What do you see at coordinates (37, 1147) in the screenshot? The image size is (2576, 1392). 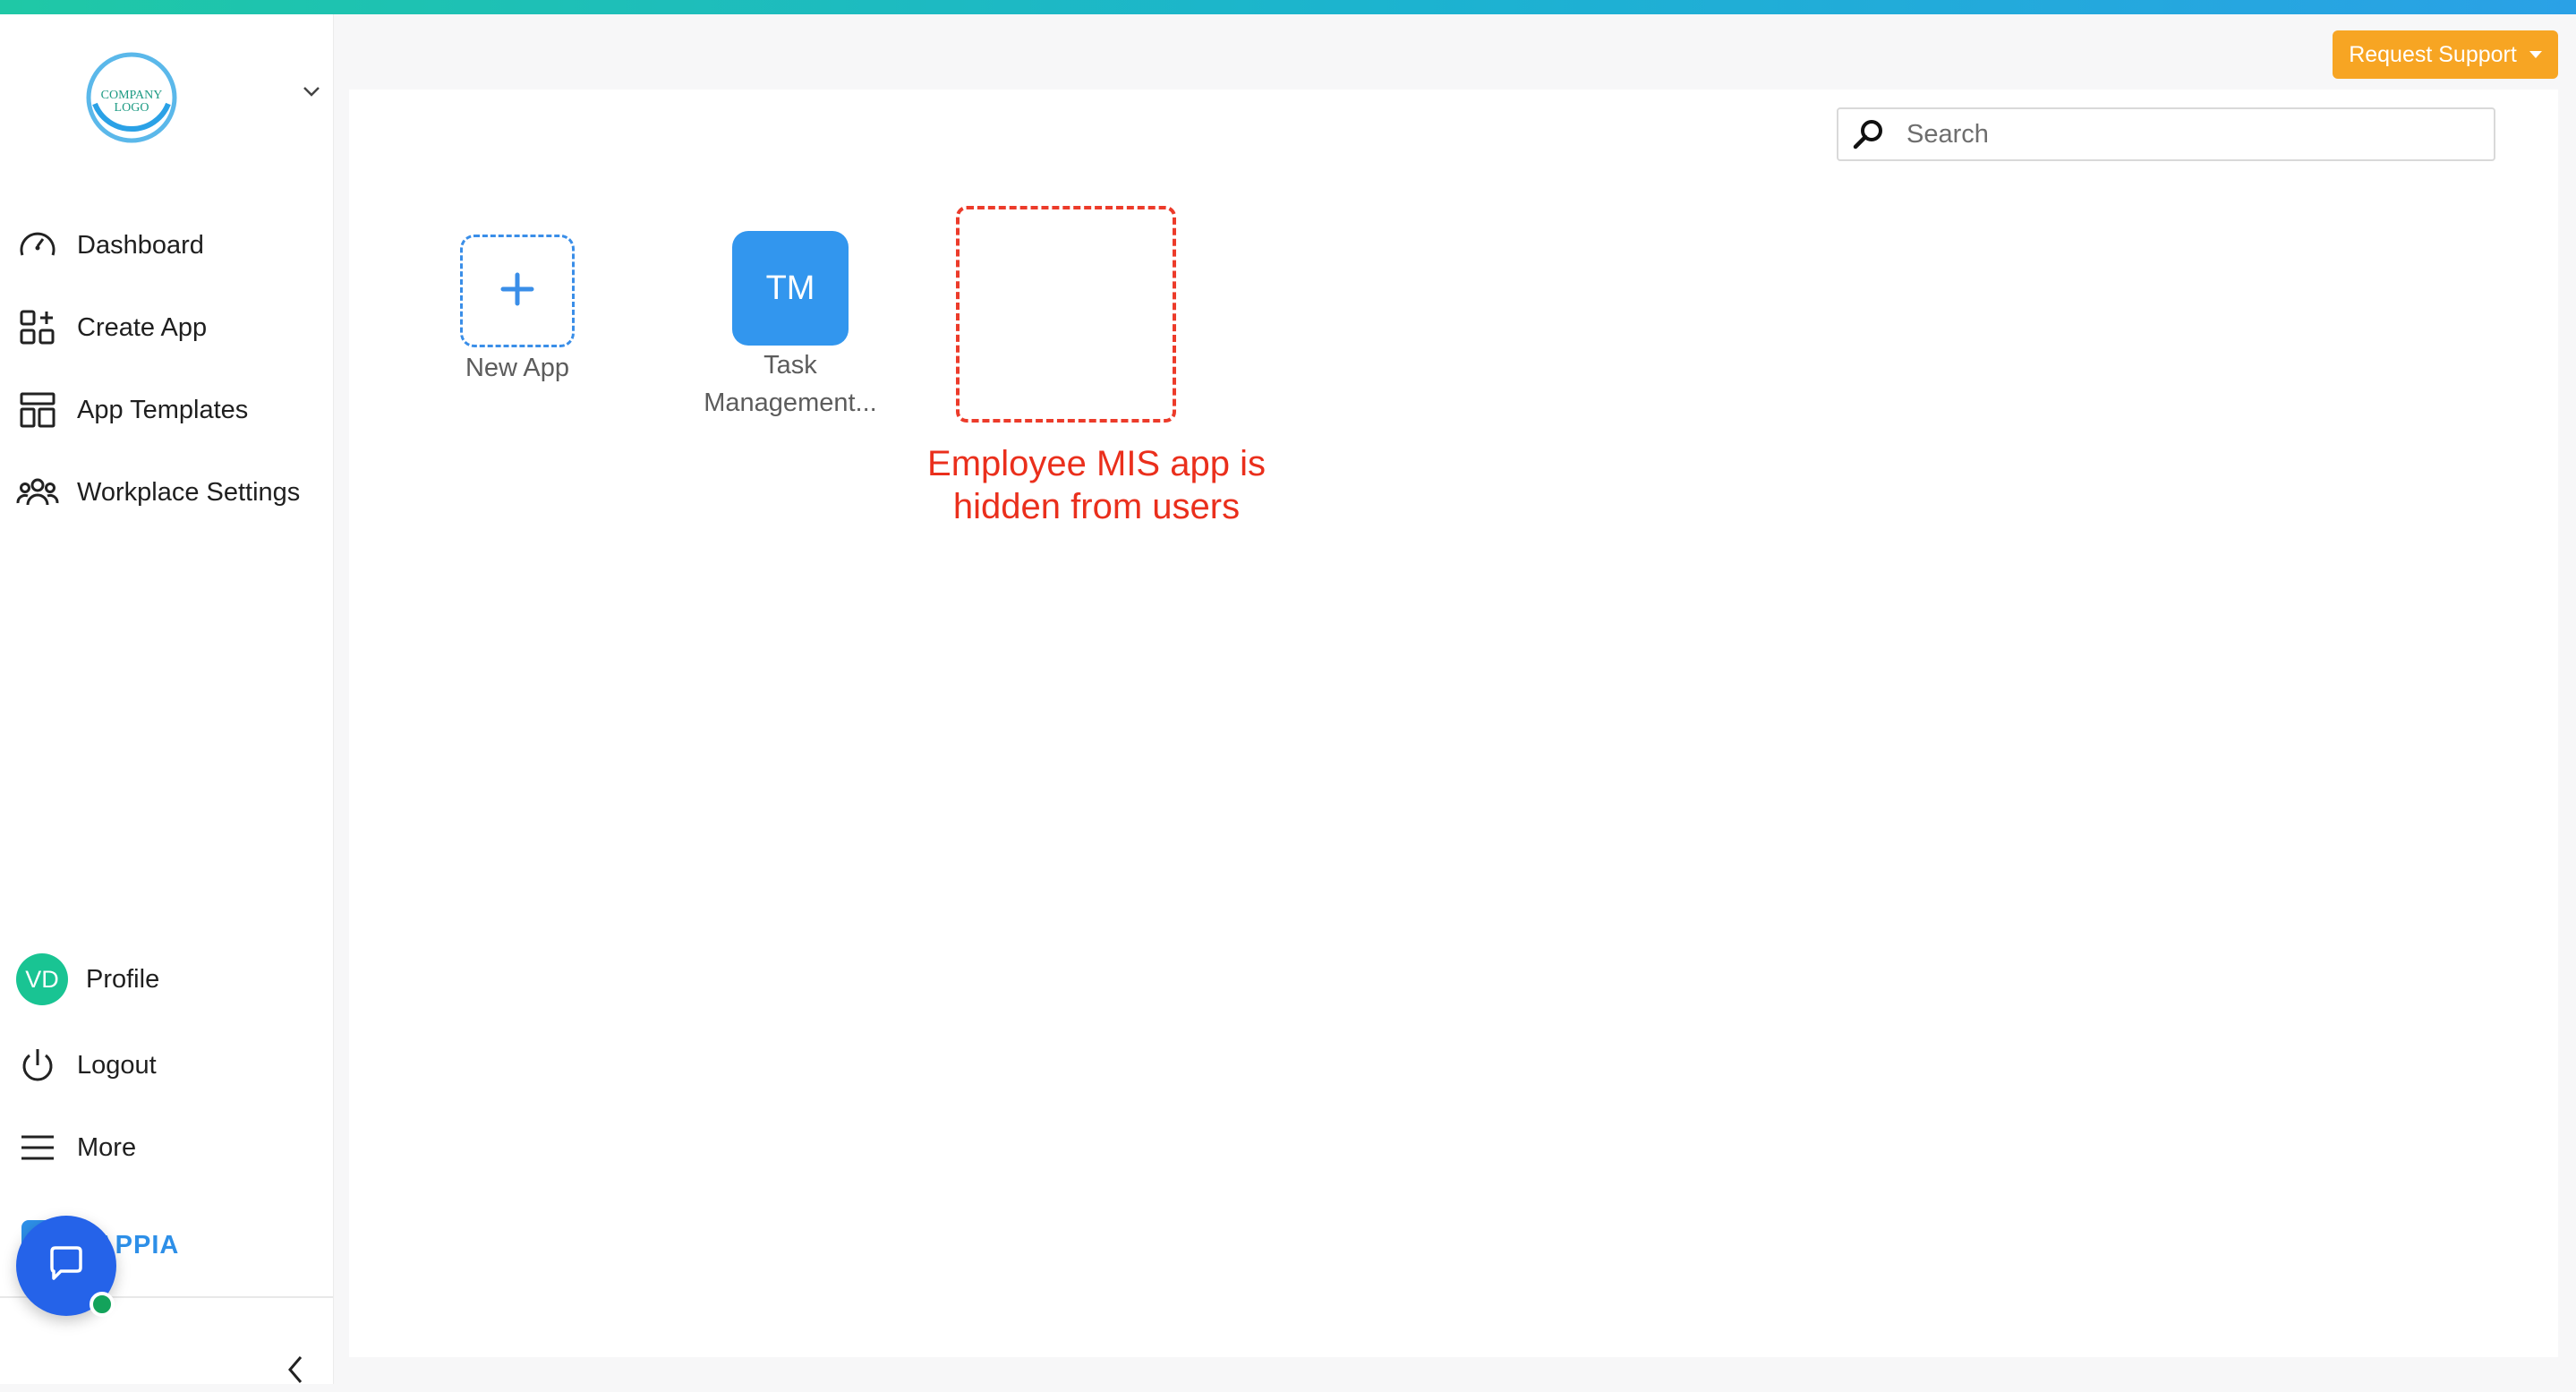 I see `hamburger-menu-icon` at bounding box center [37, 1147].